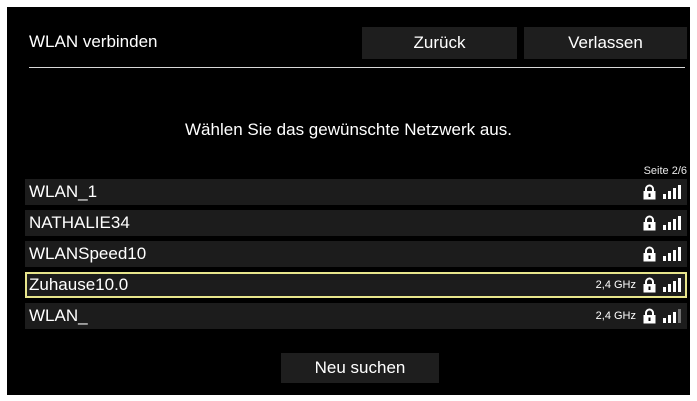  What do you see at coordinates (360, 368) in the screenshot?
I see `rescan-button: Neu suchen` at bounding box center [360, 368].